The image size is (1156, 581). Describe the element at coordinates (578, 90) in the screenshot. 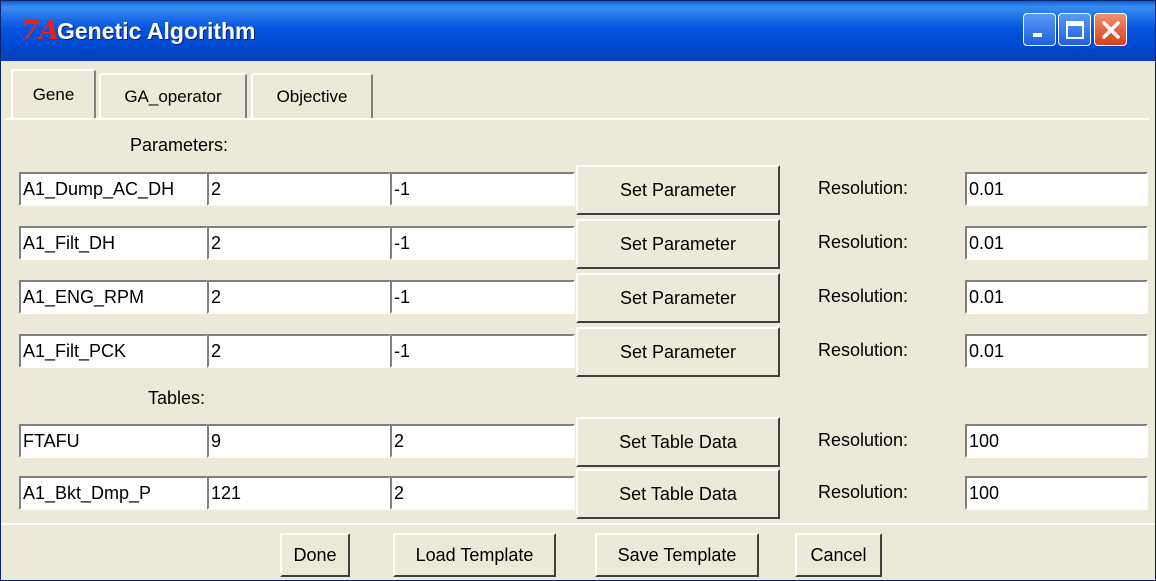

I see `tab-strip: Gene GA_operator Objective` at that location.